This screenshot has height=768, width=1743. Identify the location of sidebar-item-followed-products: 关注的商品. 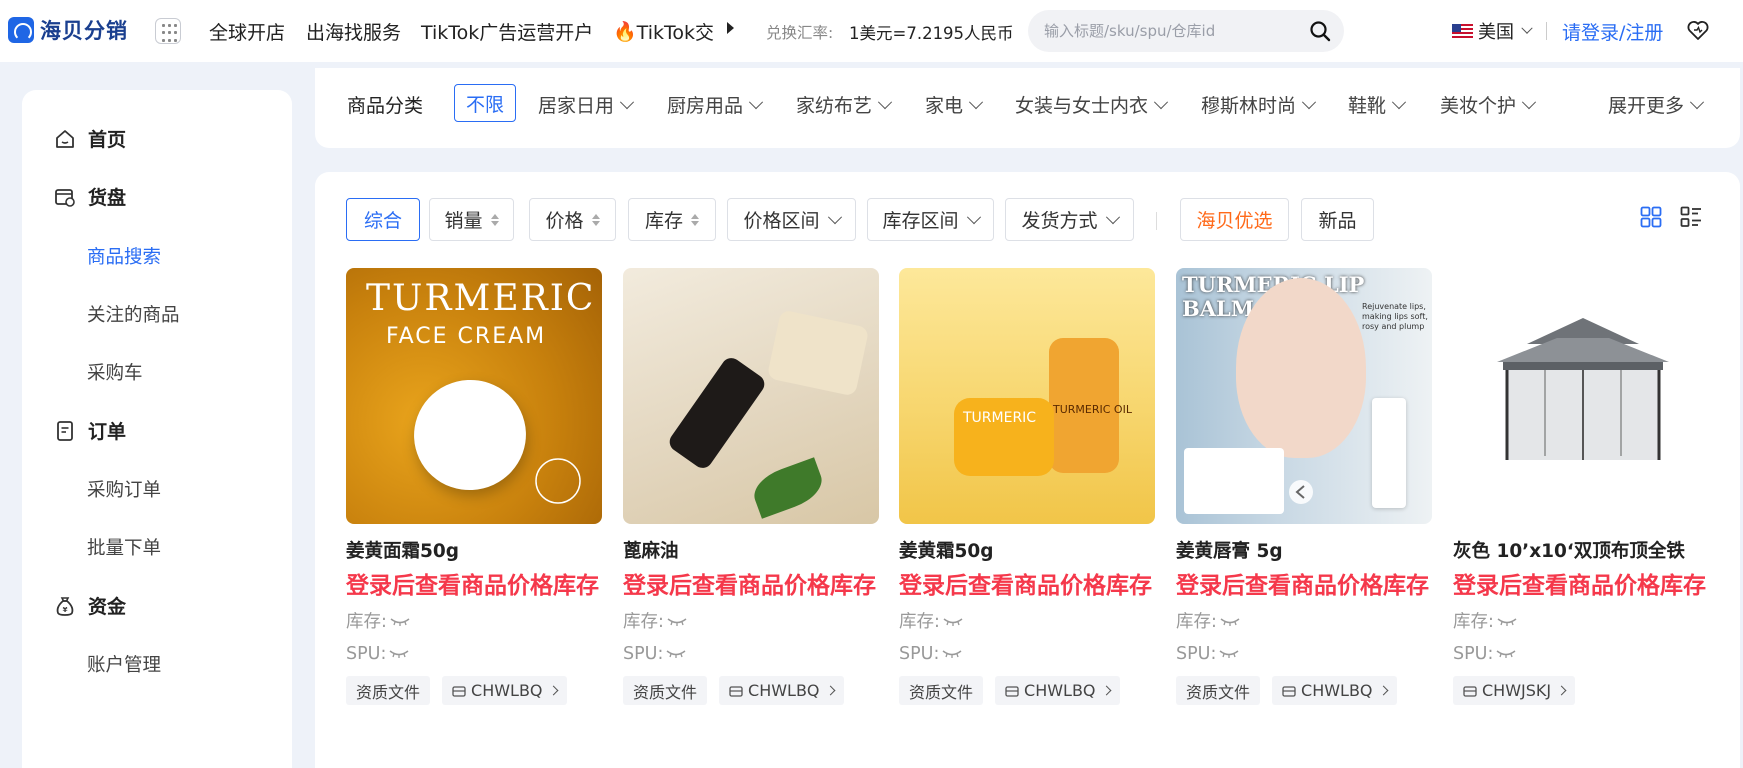
(133, 314).